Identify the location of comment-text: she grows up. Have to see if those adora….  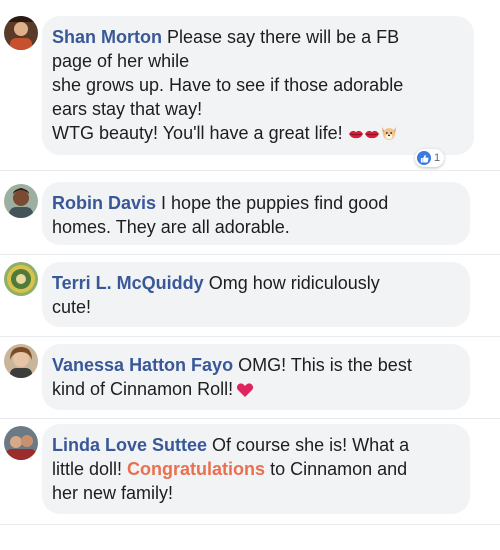
(228, 85).